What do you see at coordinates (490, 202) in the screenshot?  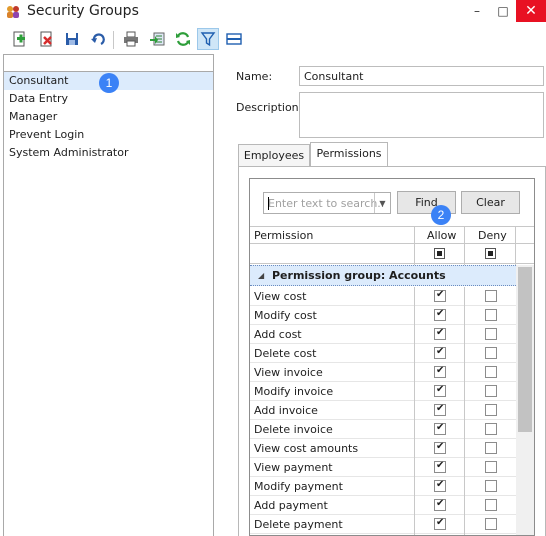 I see `clear-button: Clear` at bounding box center [490, 202].